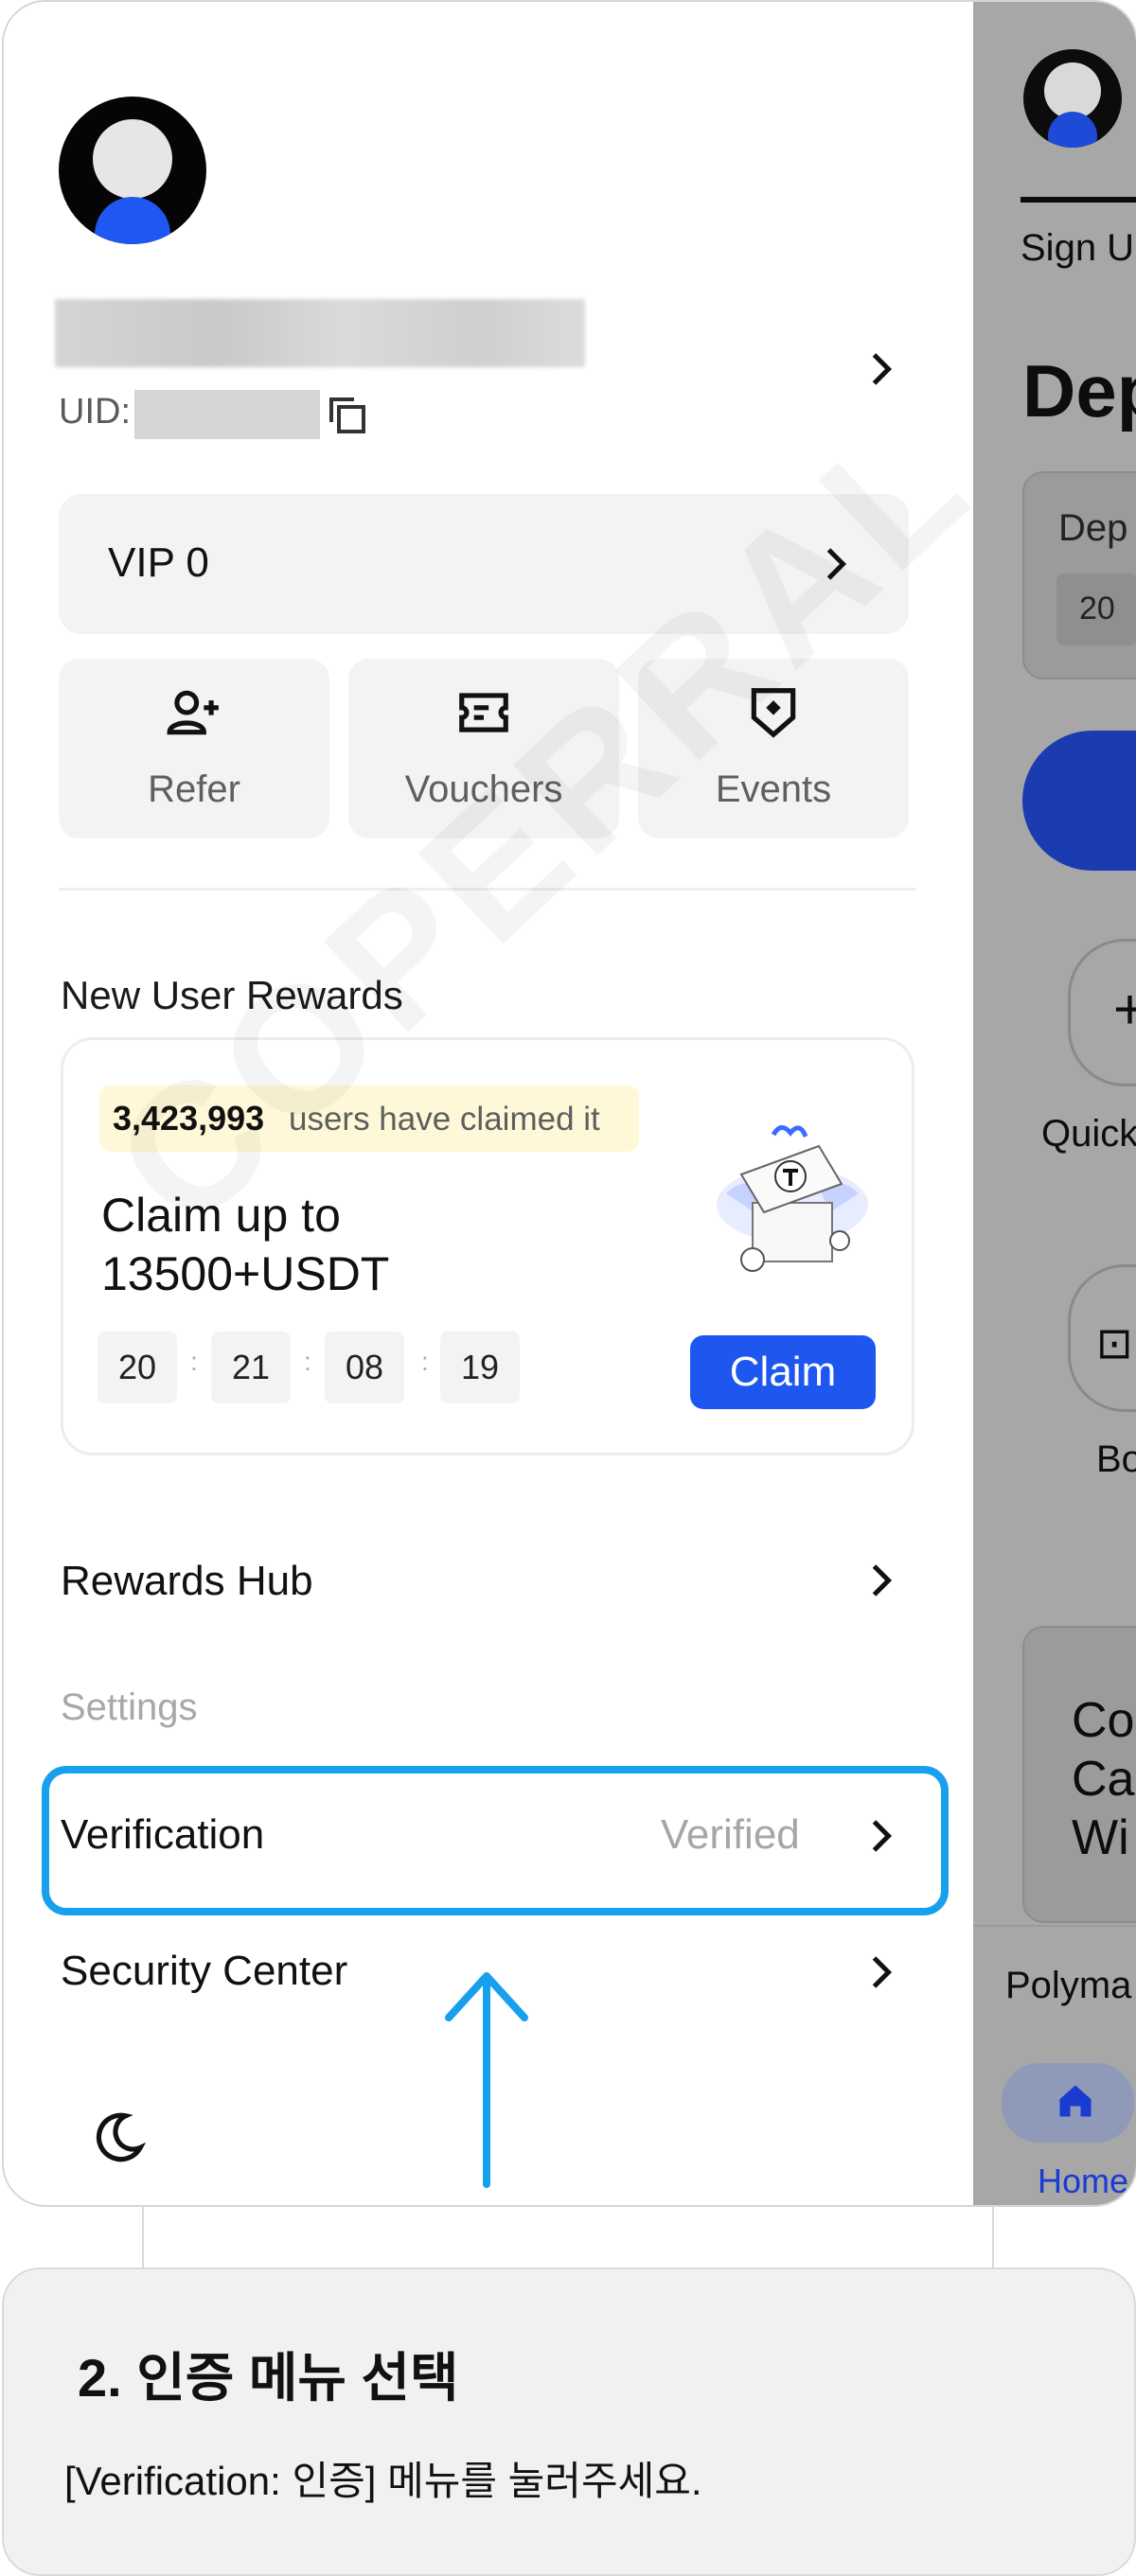  What do you see at coordinates (204, 1971) in the screenshot?
I see `security-center-item: Security Center` at bounding box center [204, 1971].